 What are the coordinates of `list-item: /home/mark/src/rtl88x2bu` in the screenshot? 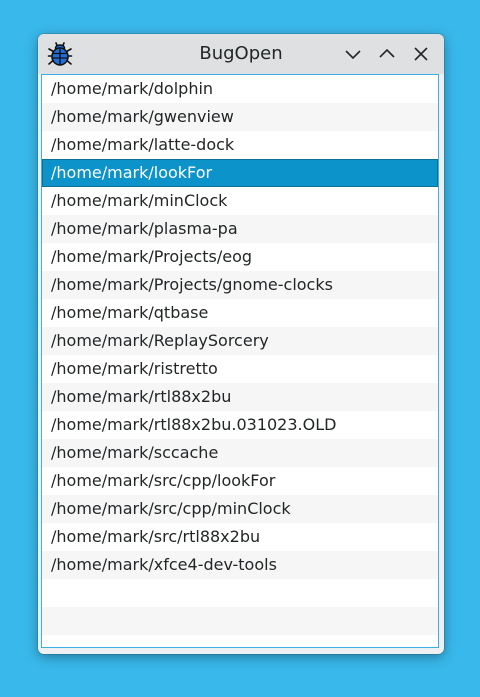 It's located at (240, 537).